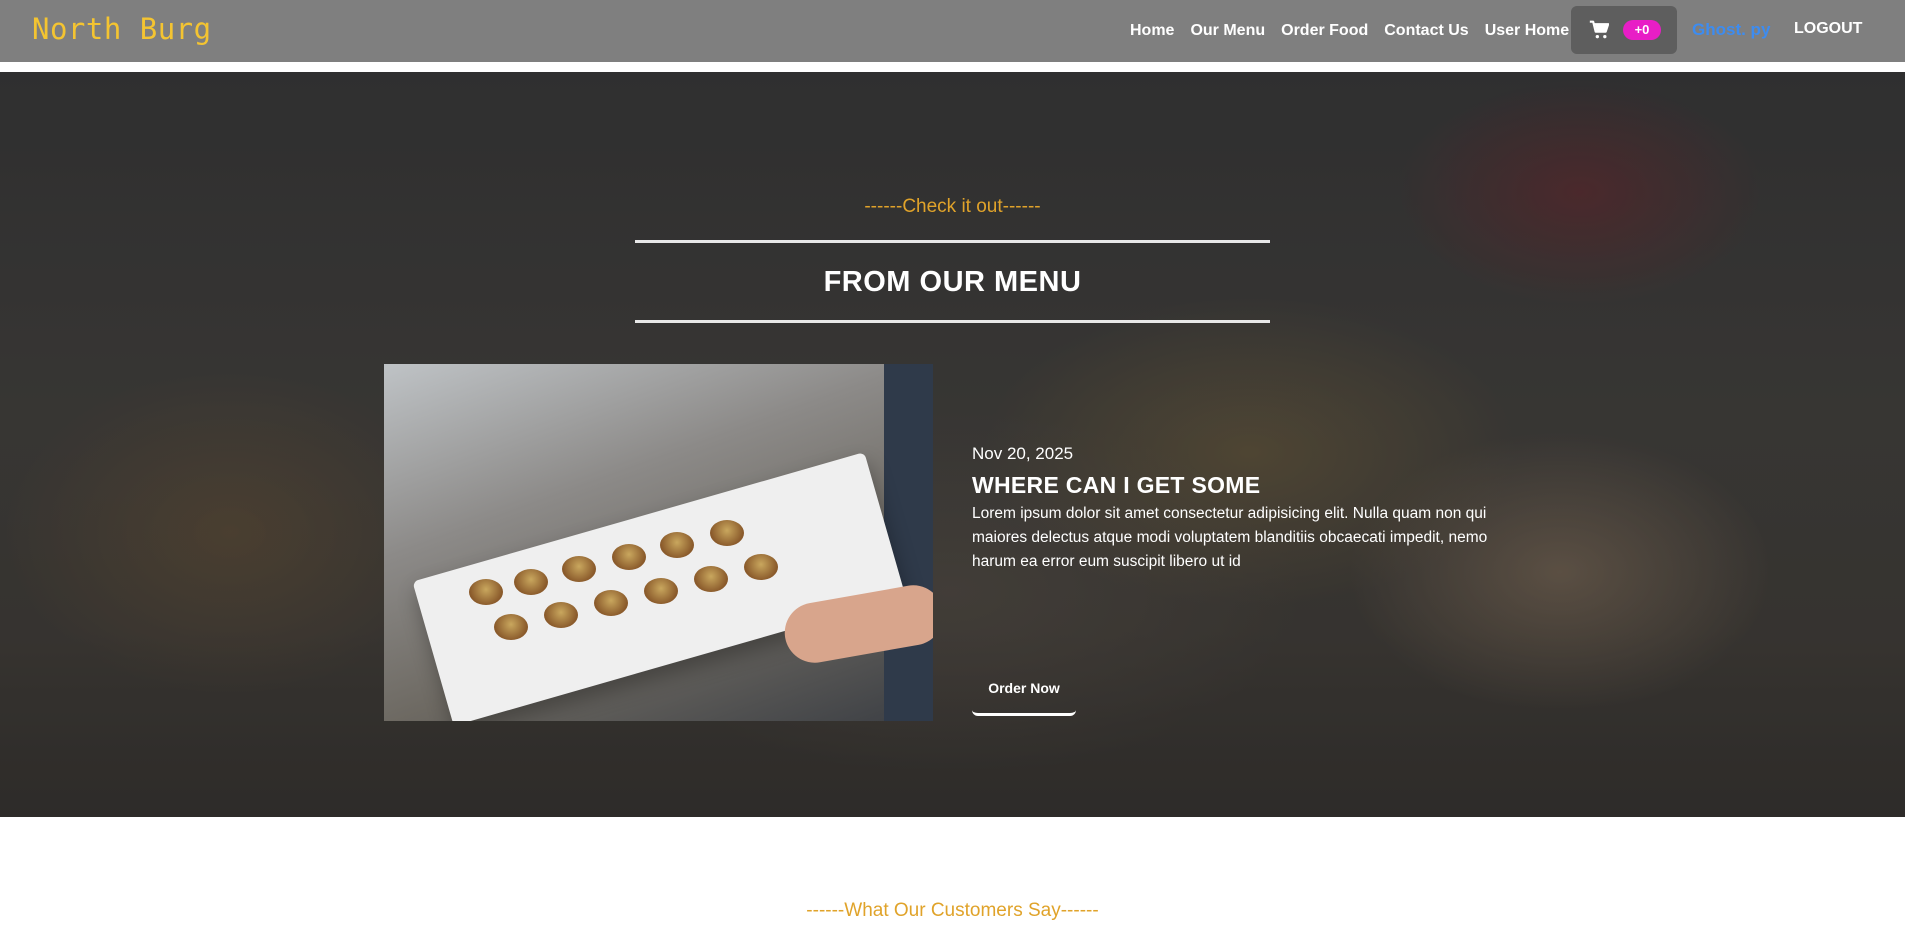 This screenshot has width=1905, height=941. I want to click on menu-item-photo, so click(658, 542).